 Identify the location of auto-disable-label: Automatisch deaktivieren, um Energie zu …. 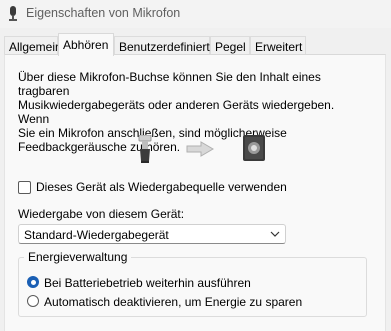
(173, 302).